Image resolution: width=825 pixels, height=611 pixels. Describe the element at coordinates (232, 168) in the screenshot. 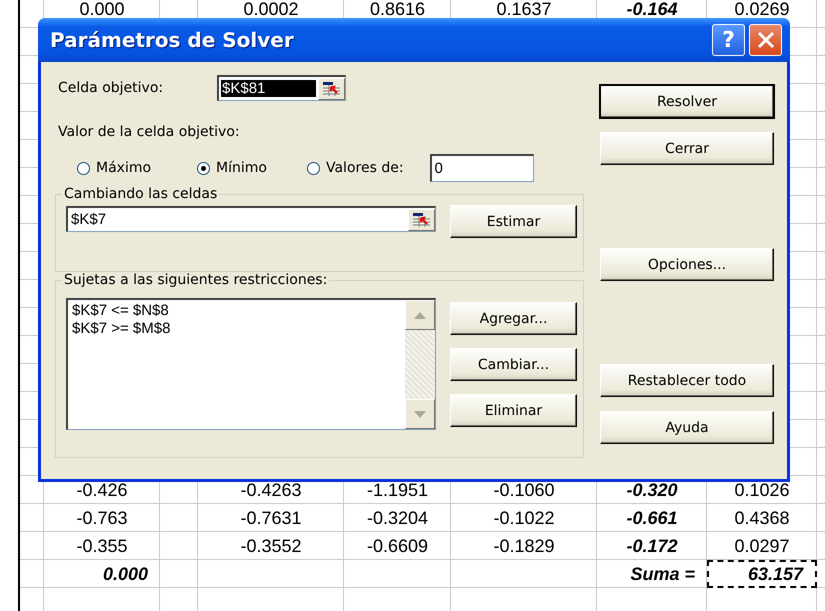

I see `radio-option: Mínimo` at that location.